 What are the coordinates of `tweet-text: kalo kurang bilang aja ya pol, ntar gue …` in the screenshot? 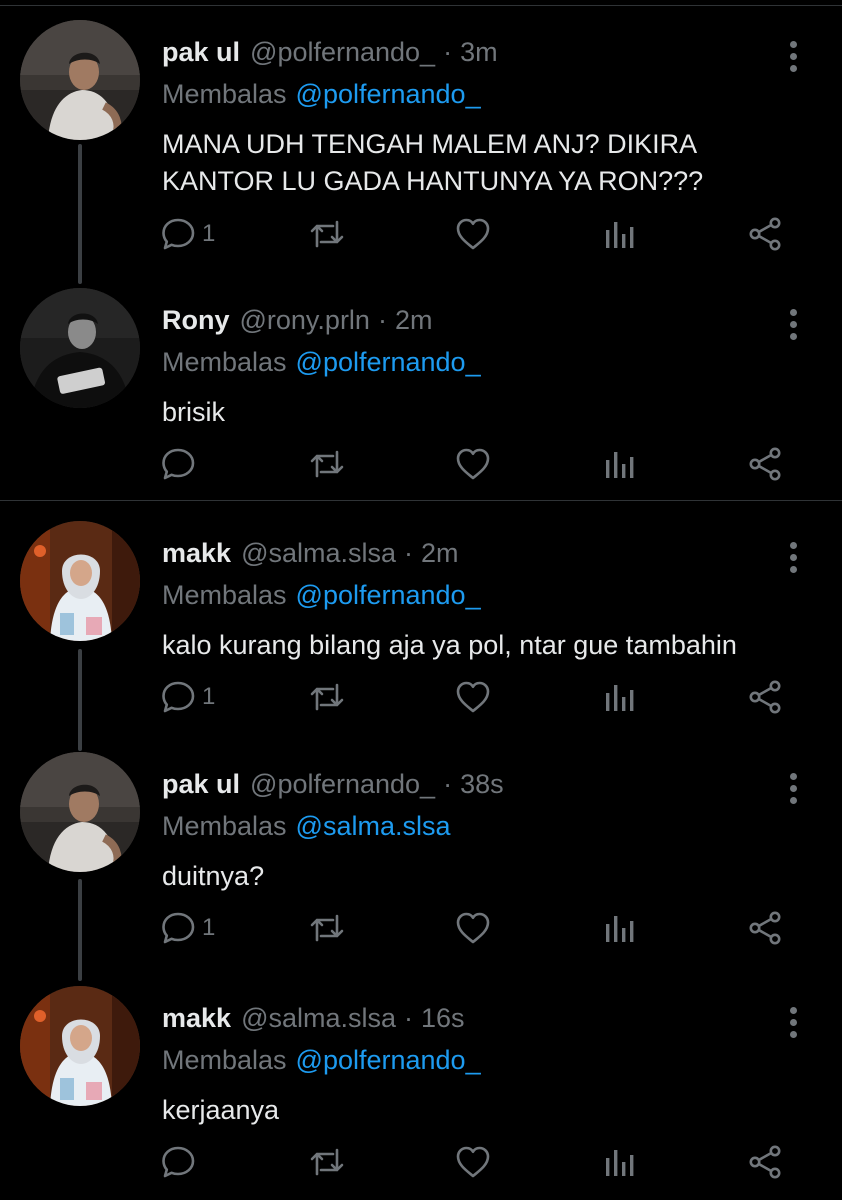 It's located at (449, 645).